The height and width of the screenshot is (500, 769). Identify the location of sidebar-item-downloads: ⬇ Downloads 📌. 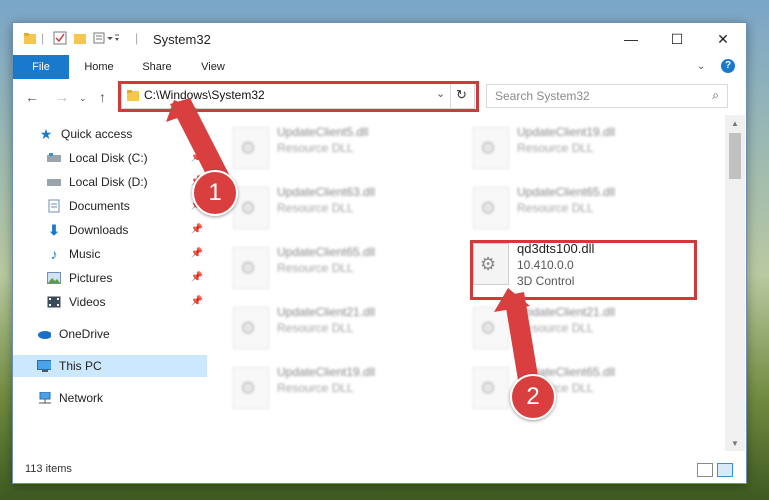
(110, 230).